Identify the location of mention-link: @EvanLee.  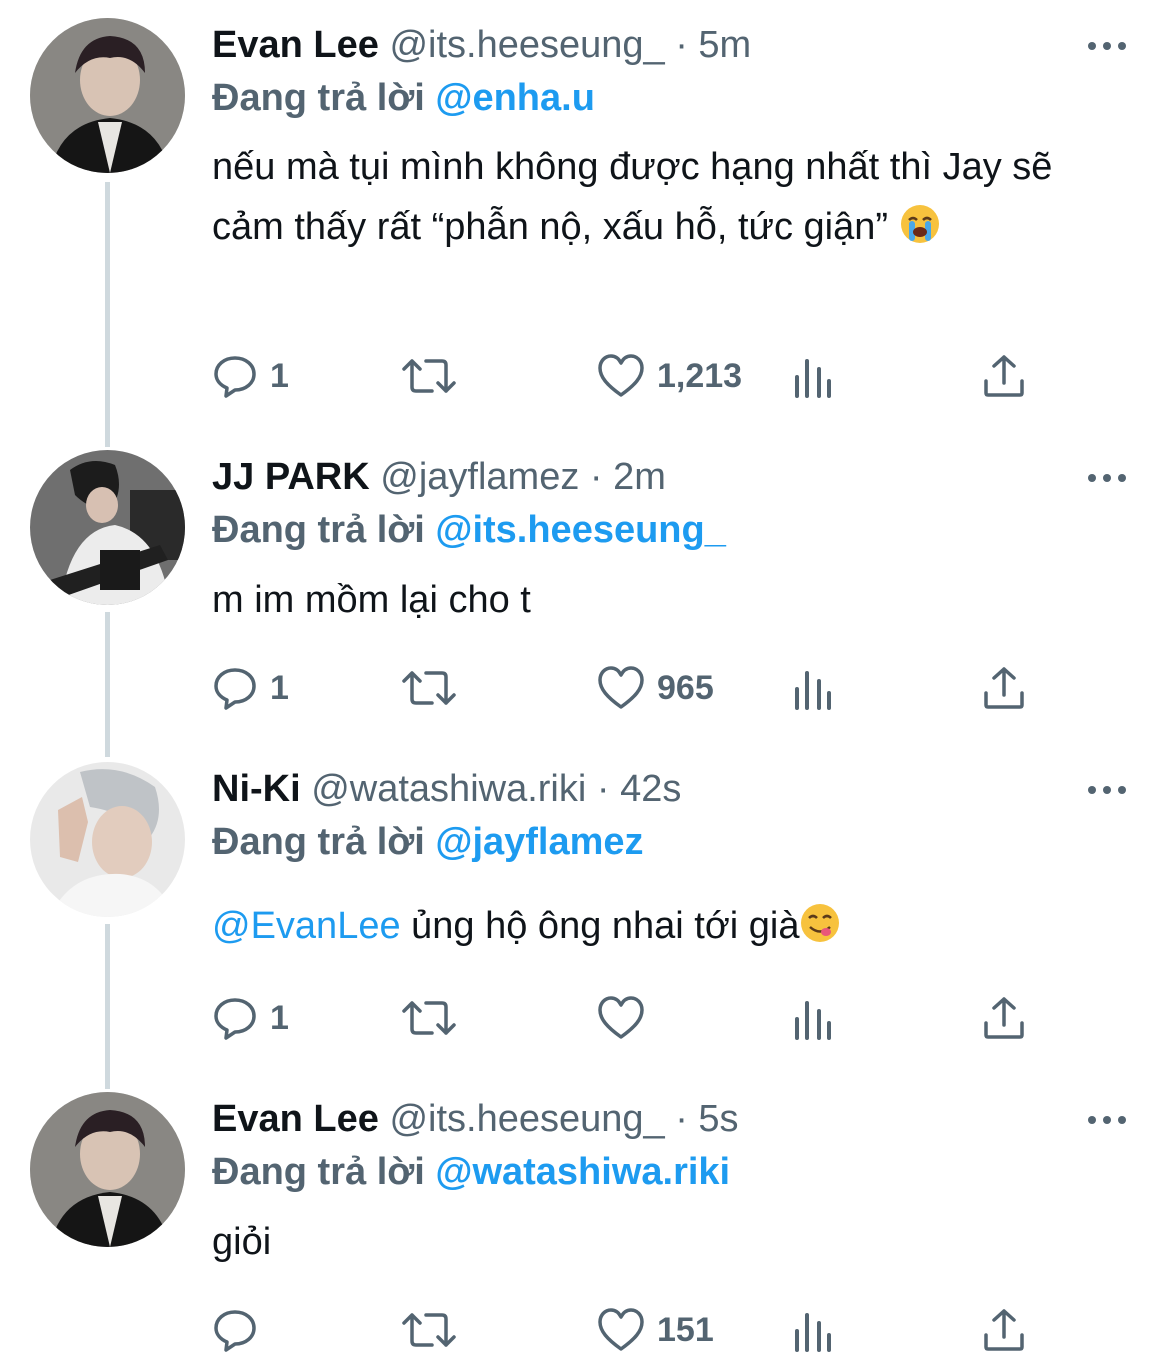
(306, 926).